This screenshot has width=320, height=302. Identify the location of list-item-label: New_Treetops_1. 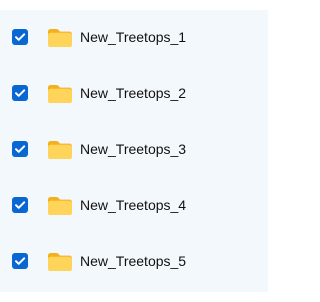
(133, 37).